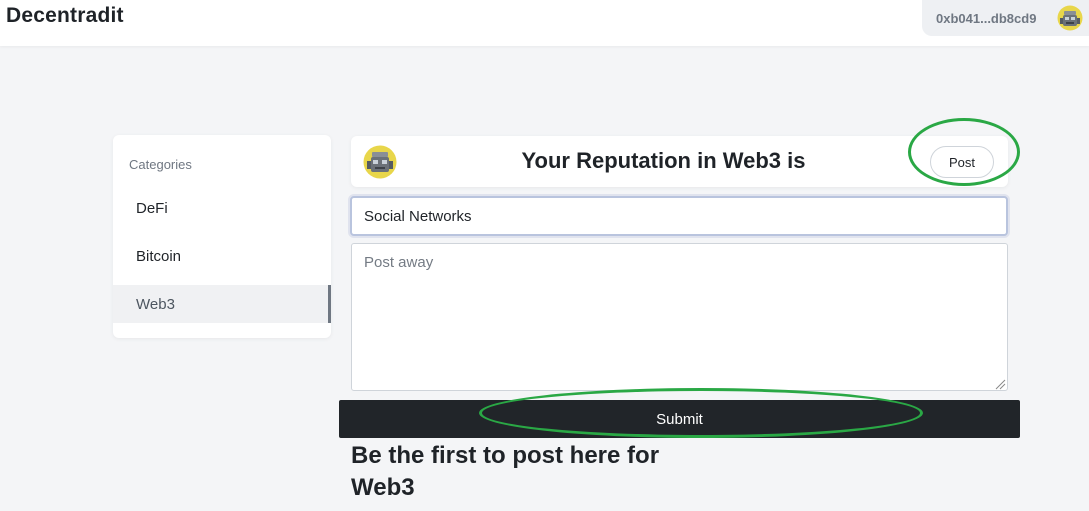 Image resolution: width=1089 pixels, height=511 pixels. I want to click on robot-avatar-icon, so click(1070, 18).